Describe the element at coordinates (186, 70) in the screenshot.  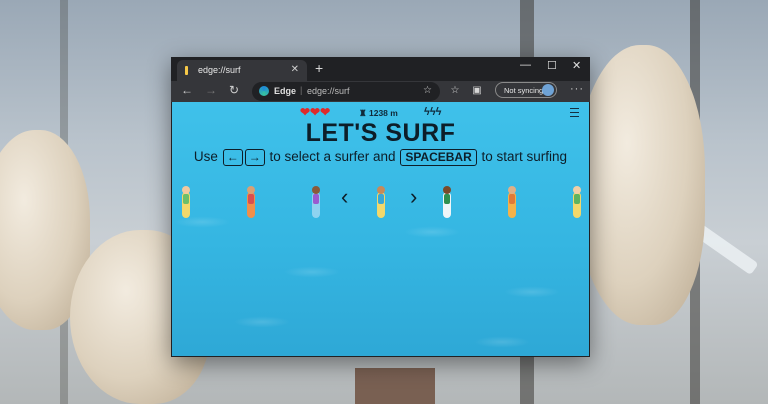
I see `tab-favicon-icon` at that location.